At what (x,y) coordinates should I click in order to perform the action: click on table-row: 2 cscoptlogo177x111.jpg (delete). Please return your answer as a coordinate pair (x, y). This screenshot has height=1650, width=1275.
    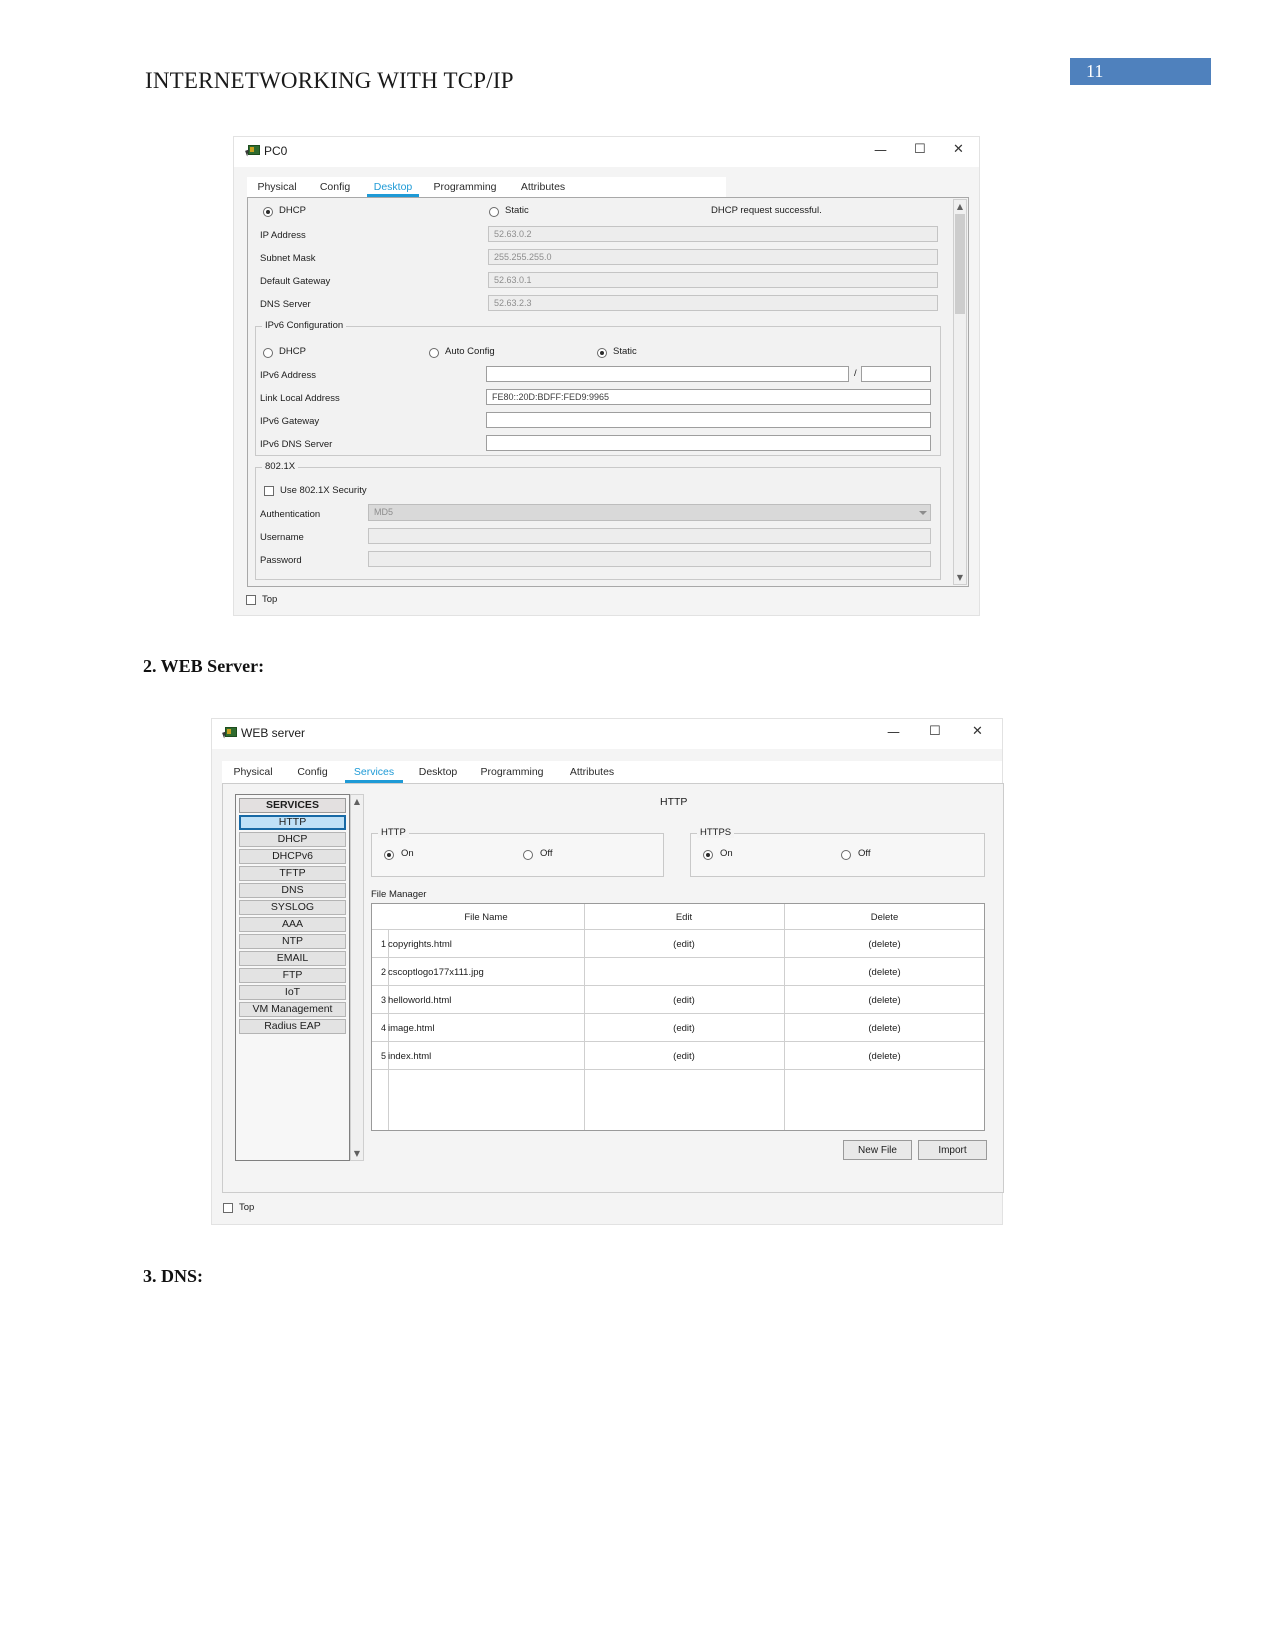
    Looking at the image, I should click on (678, 972).